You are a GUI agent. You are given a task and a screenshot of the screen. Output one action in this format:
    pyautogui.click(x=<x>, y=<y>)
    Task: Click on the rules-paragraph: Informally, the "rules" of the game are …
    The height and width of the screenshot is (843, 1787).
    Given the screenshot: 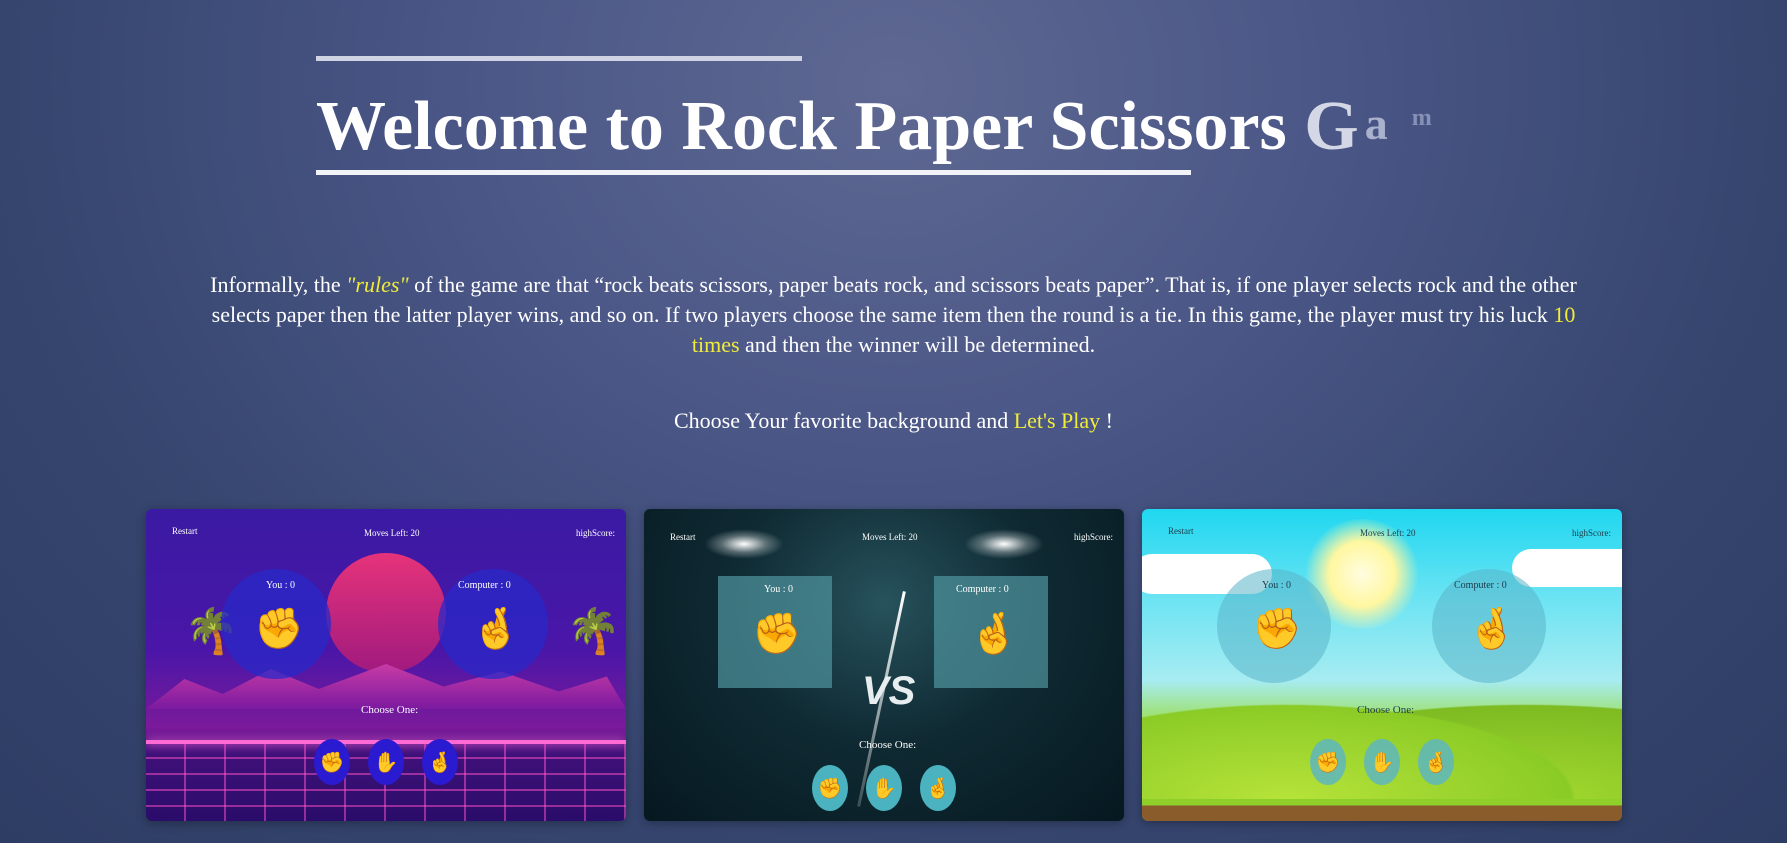 What is the action you would take?
    pyautogui.click(x=893, y=315)
    